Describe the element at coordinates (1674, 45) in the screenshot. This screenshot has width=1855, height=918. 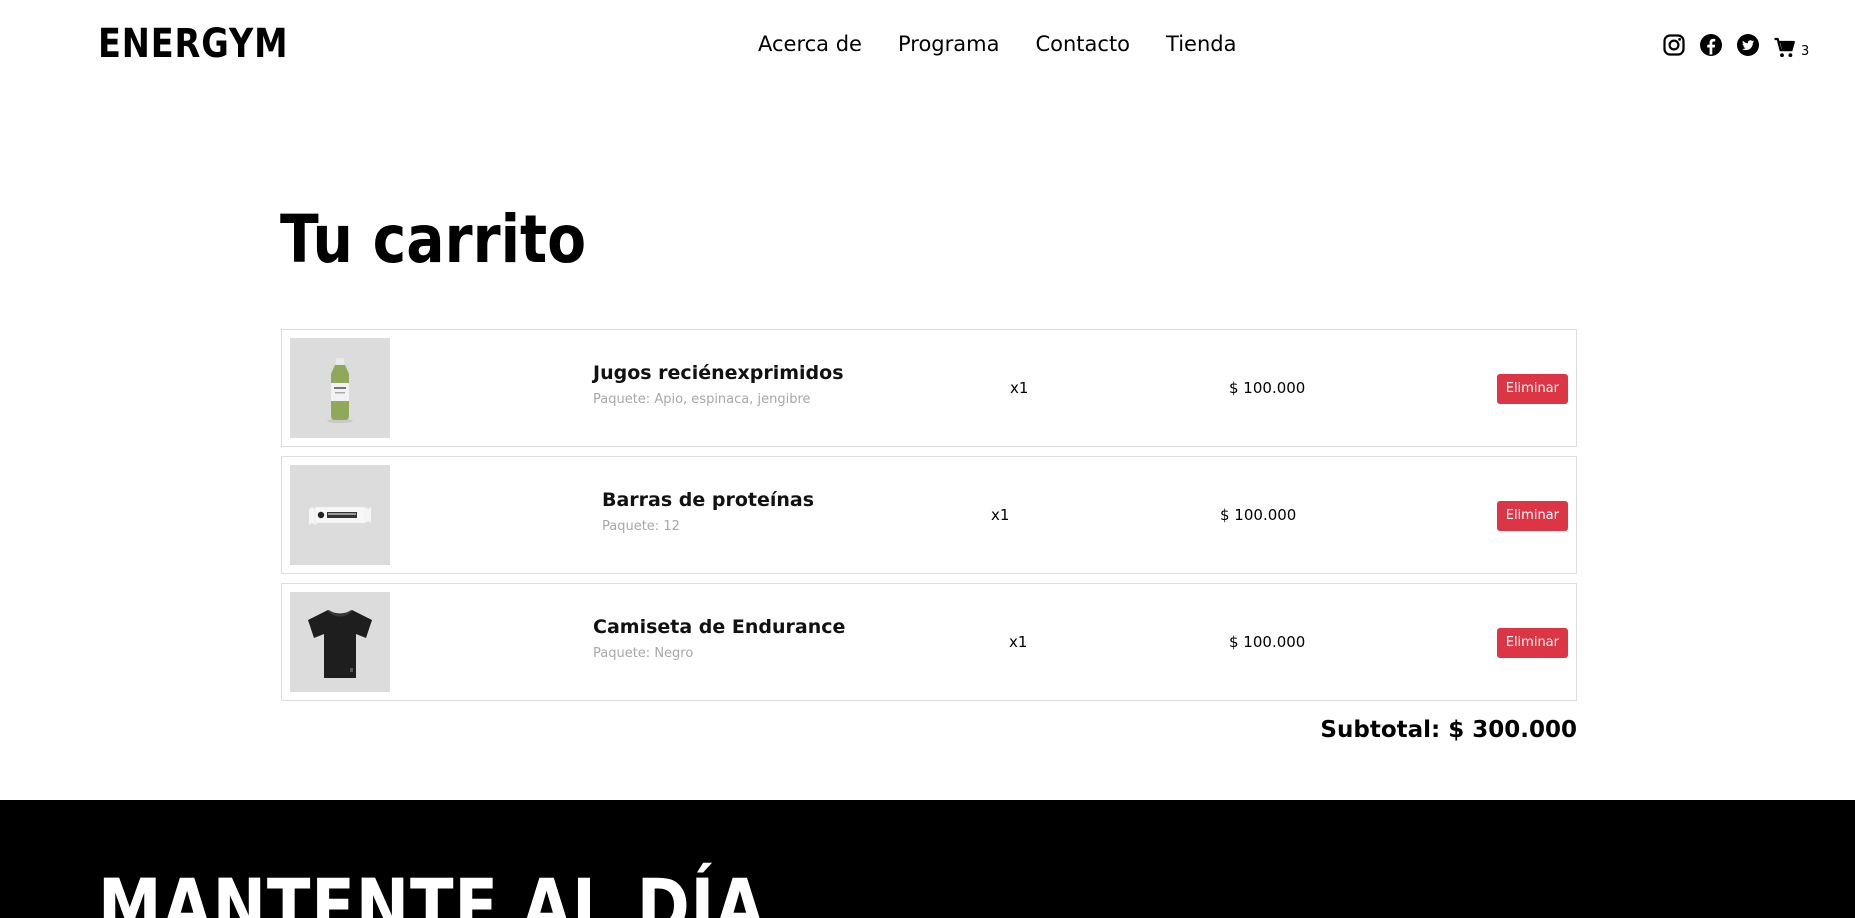
I see `instagram-icon` at that location.